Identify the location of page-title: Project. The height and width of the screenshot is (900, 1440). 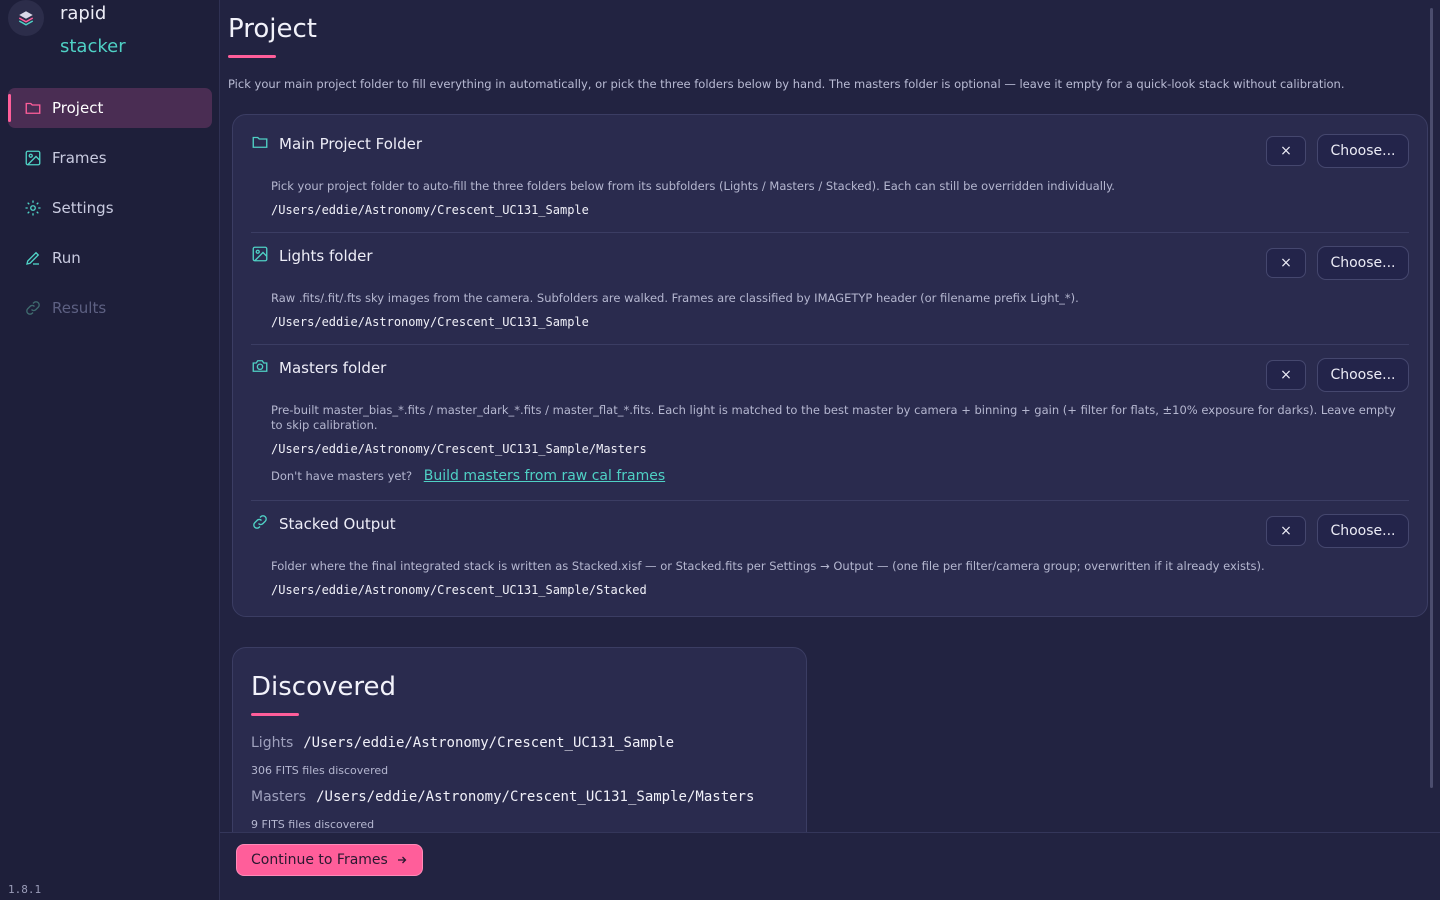
(272, 29).